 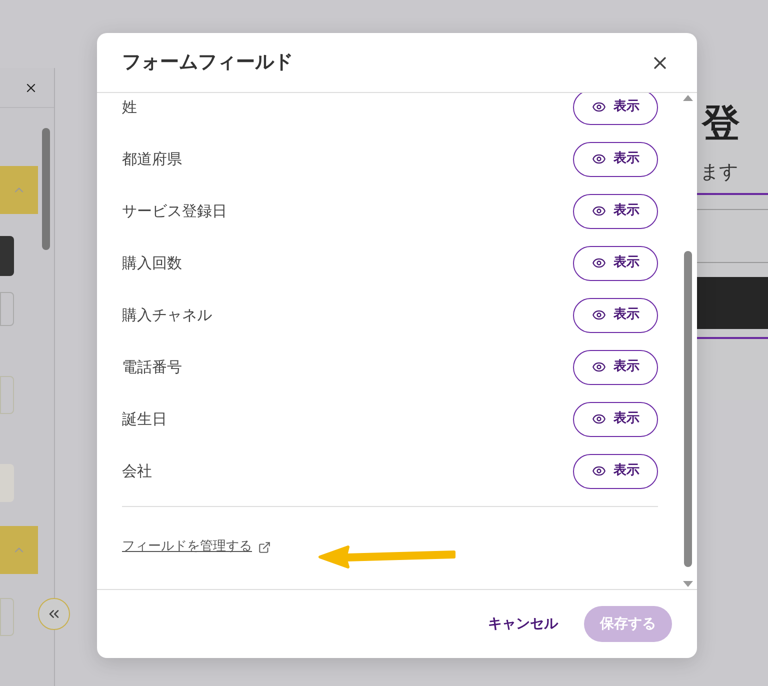 What do you see at coordinates (688, 98) in the screenshot?
I see `scroll-up-icon` at bounding box center [688, 98].